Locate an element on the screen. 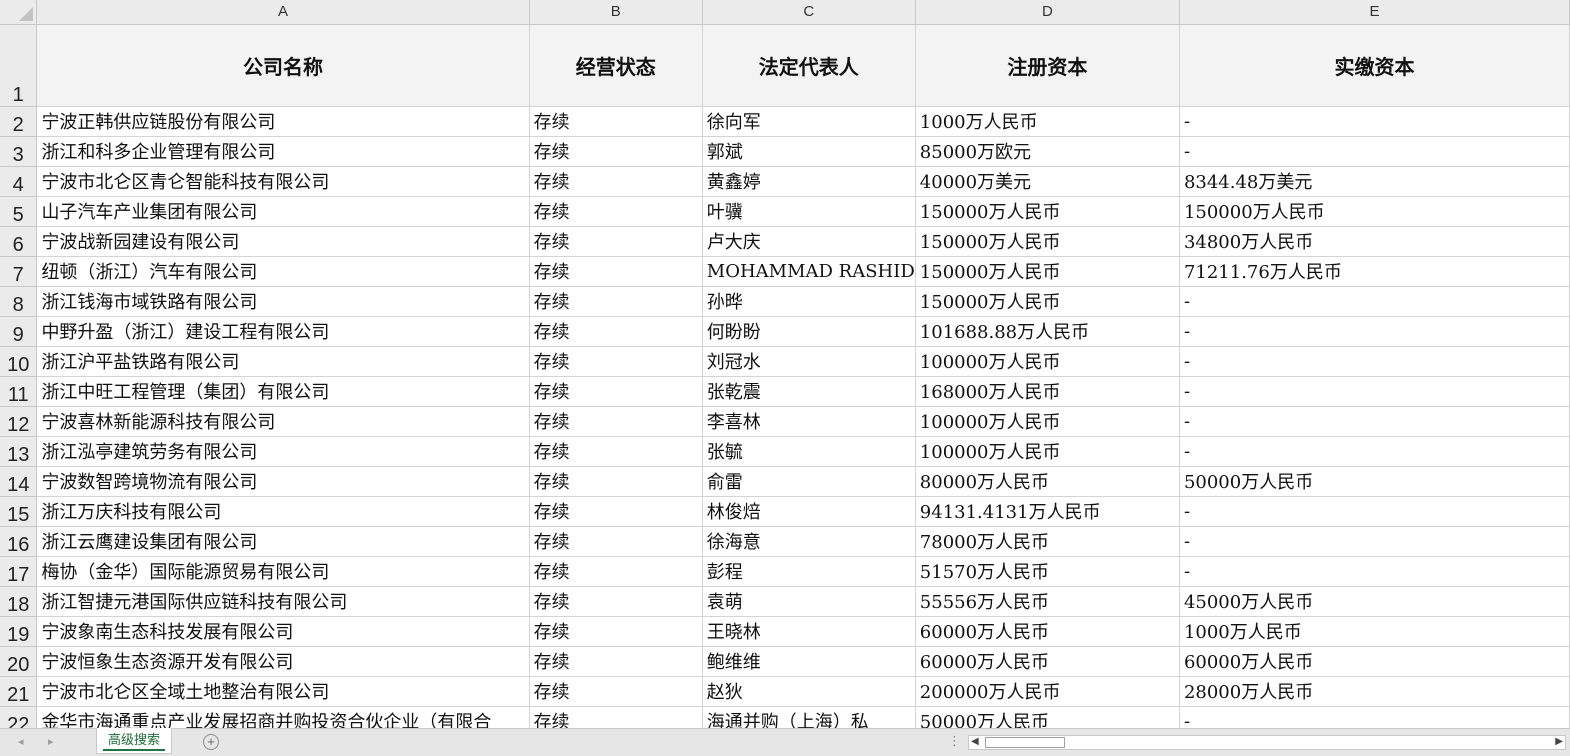  legal-rep-cell: 彭程 is located at coordinates (809, 571).